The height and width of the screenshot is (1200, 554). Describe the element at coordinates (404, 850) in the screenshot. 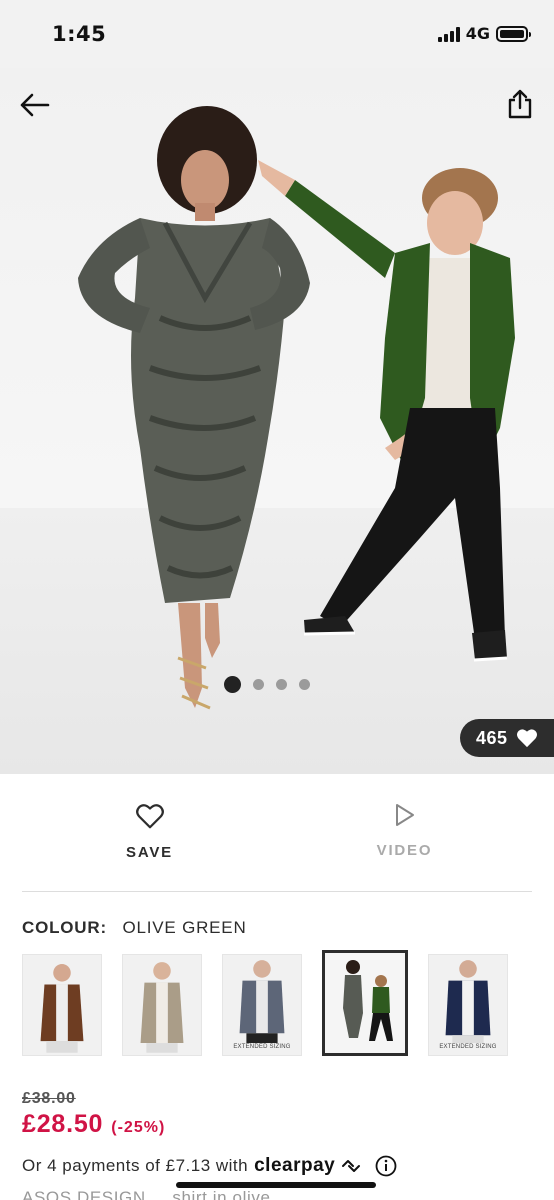

I see `video-label: VIDEO` at that location.